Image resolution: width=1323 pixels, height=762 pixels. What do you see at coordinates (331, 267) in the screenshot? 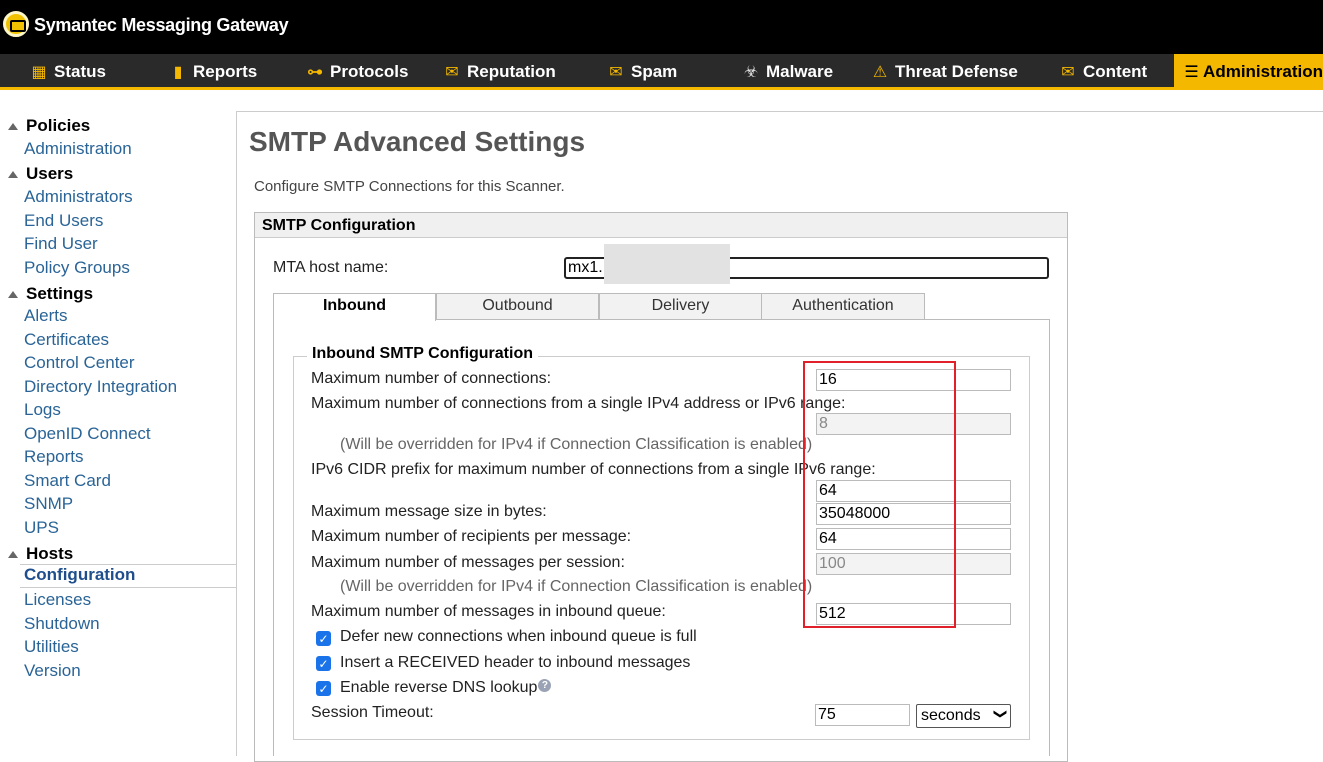
I see `mta-host-label: MTA host name:` at bounding box center [331, 267].